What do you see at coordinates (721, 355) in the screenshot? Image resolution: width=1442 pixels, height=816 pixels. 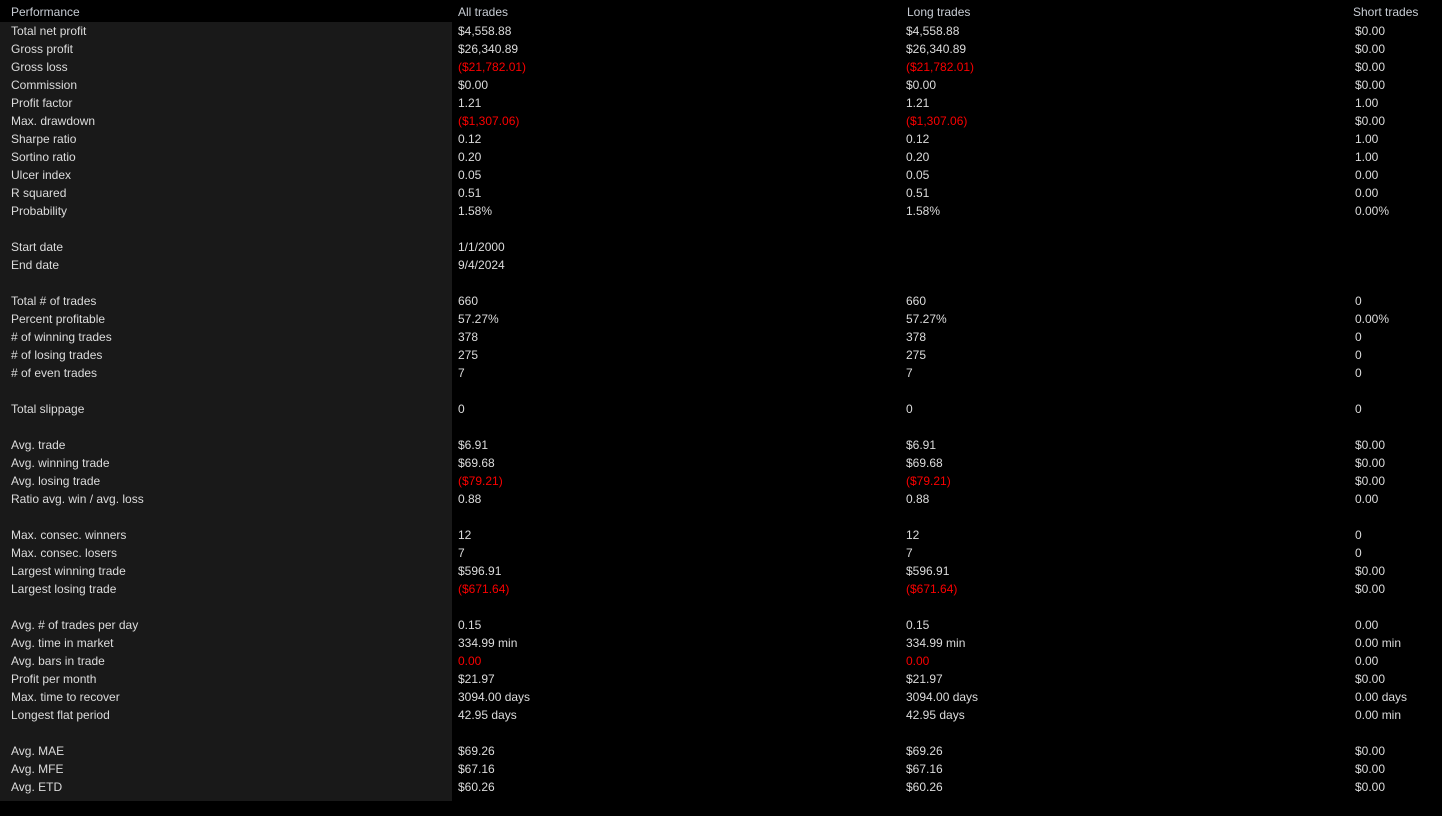 I see `table-row: # of losing trades 275 275 0` at bounding box center [721, 355].